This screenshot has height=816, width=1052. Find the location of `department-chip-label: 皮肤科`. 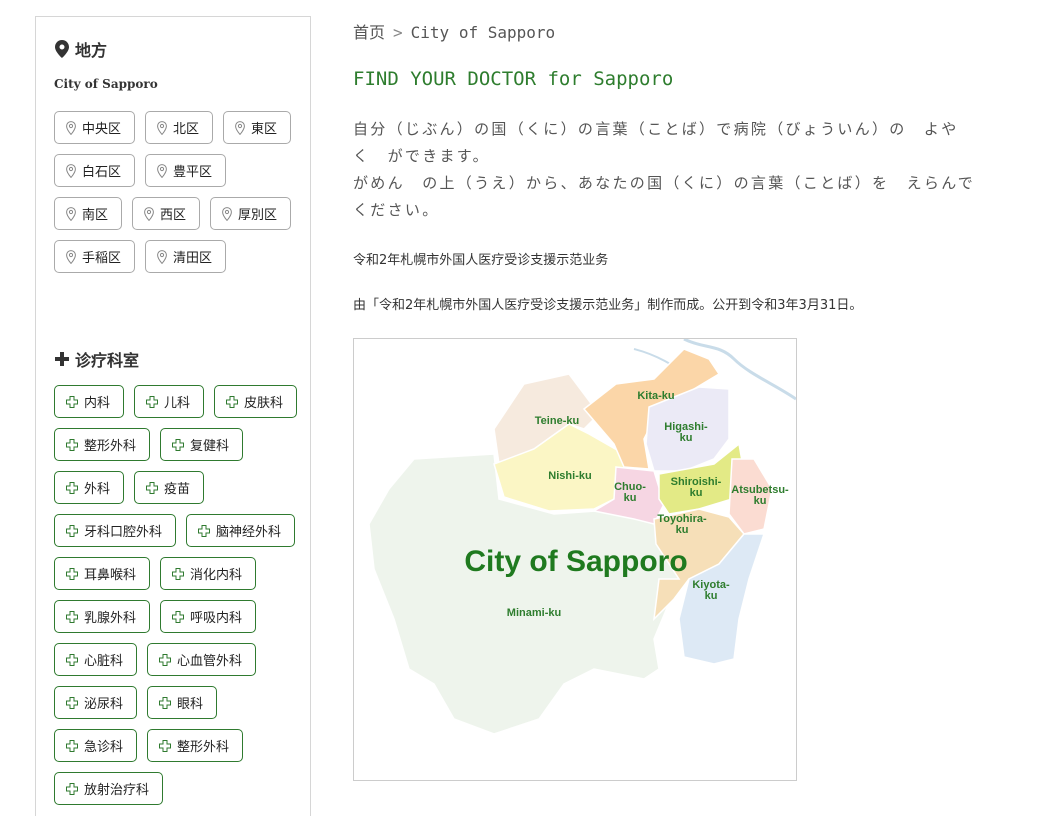

department-chip-label: 皮肤科 is located at coordinates (264, 403).